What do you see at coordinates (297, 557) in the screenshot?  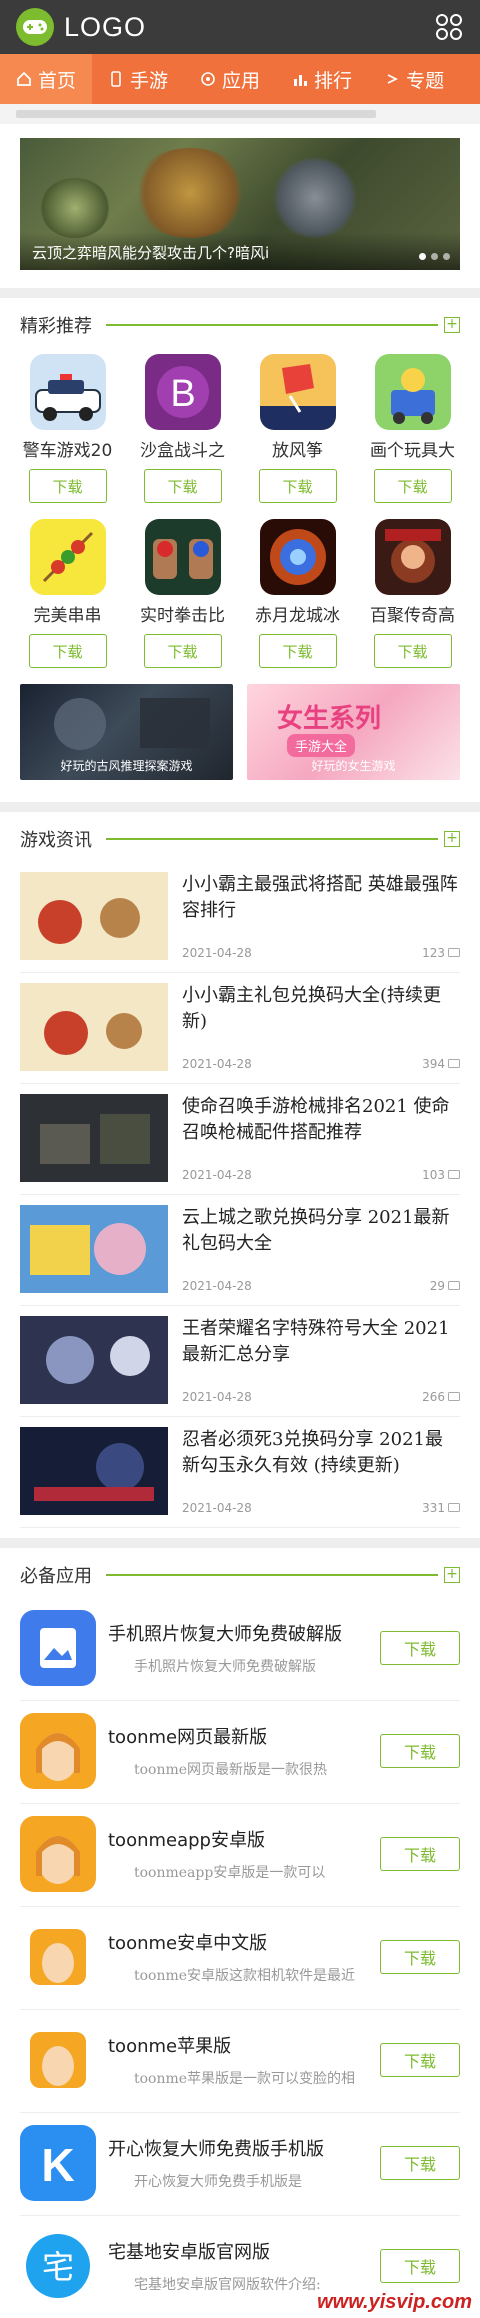 I see `dragon-city-icon` at bounding box center [297, 557].